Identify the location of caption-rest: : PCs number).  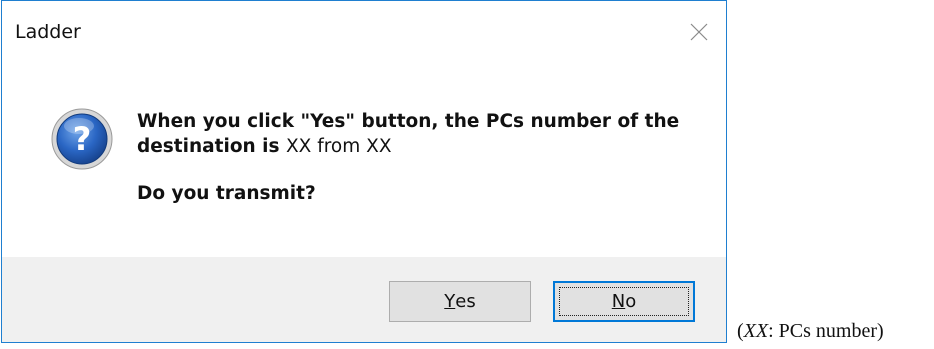
(826, 331).